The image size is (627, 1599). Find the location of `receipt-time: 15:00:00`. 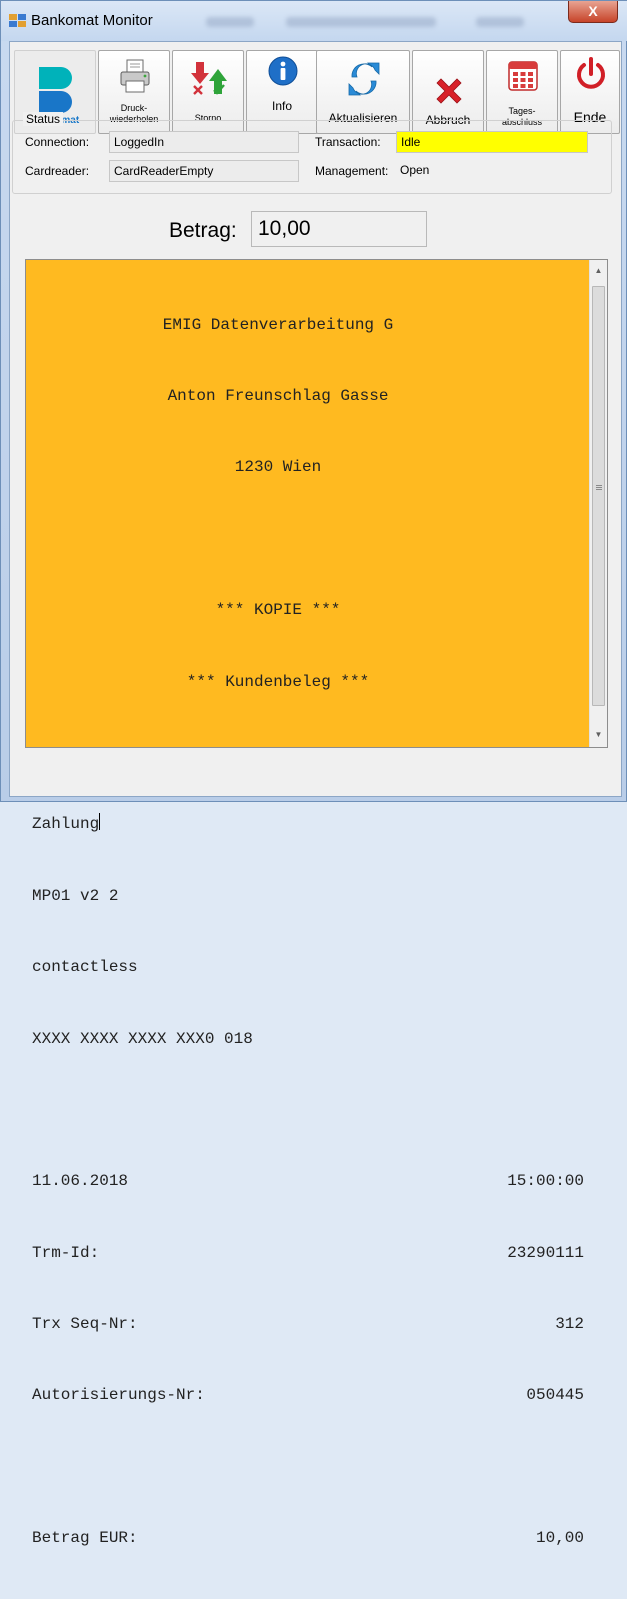

receipt-time: 15:00:00 is located at coordinates (545, 1181).